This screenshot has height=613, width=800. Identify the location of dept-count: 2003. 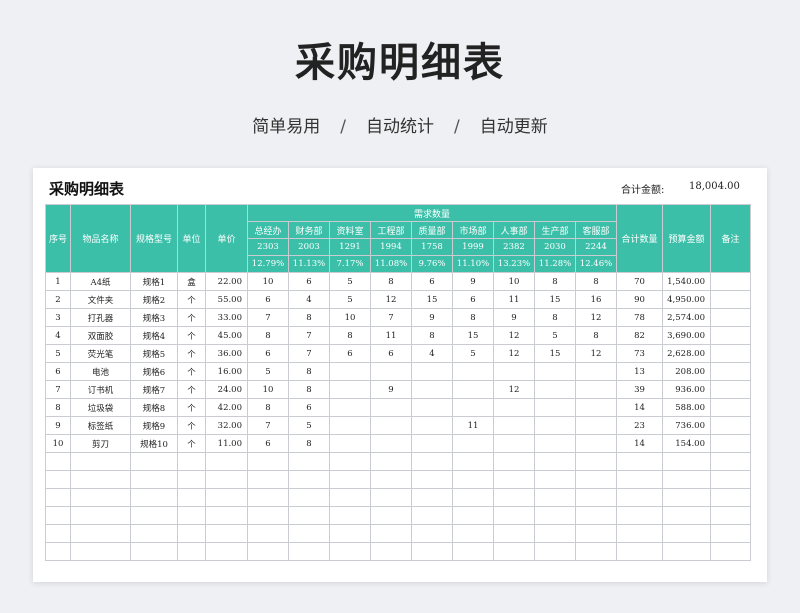
(309, 247).